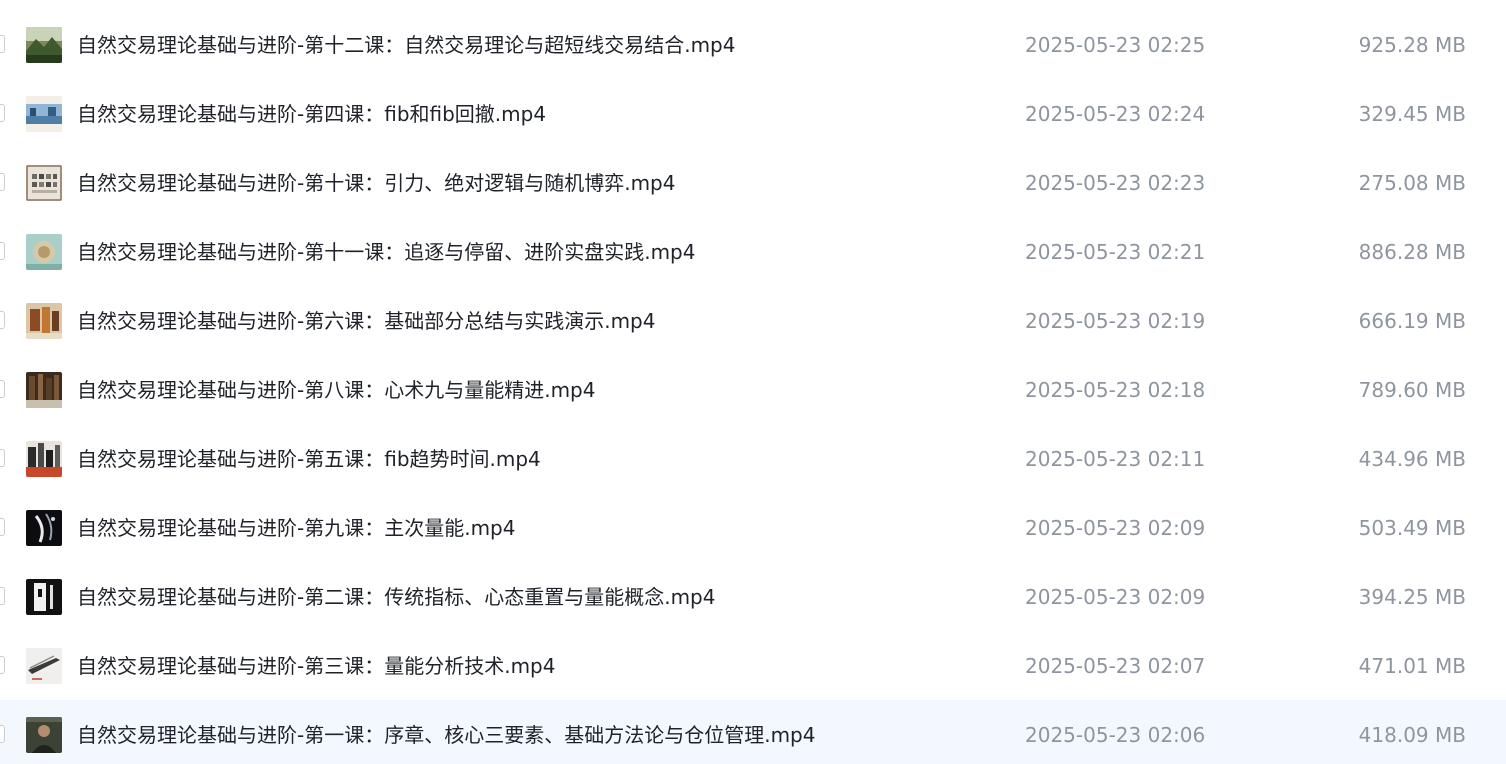 This screenshot has height=764, width=1506. I want to click on file-size: 434.96 MB, so click(1412, 459).